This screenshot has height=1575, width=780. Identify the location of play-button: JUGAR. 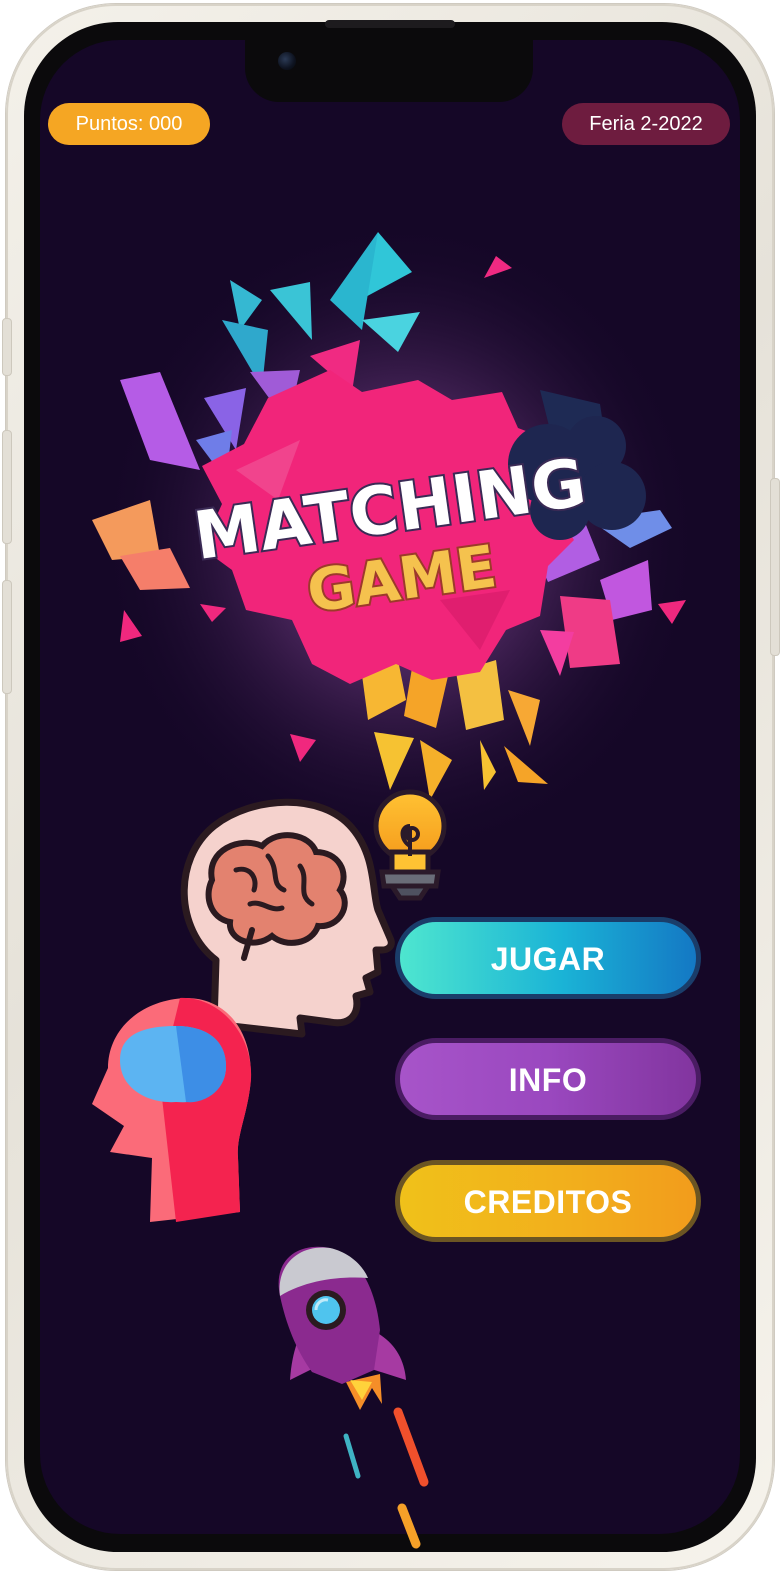
(548, 958).